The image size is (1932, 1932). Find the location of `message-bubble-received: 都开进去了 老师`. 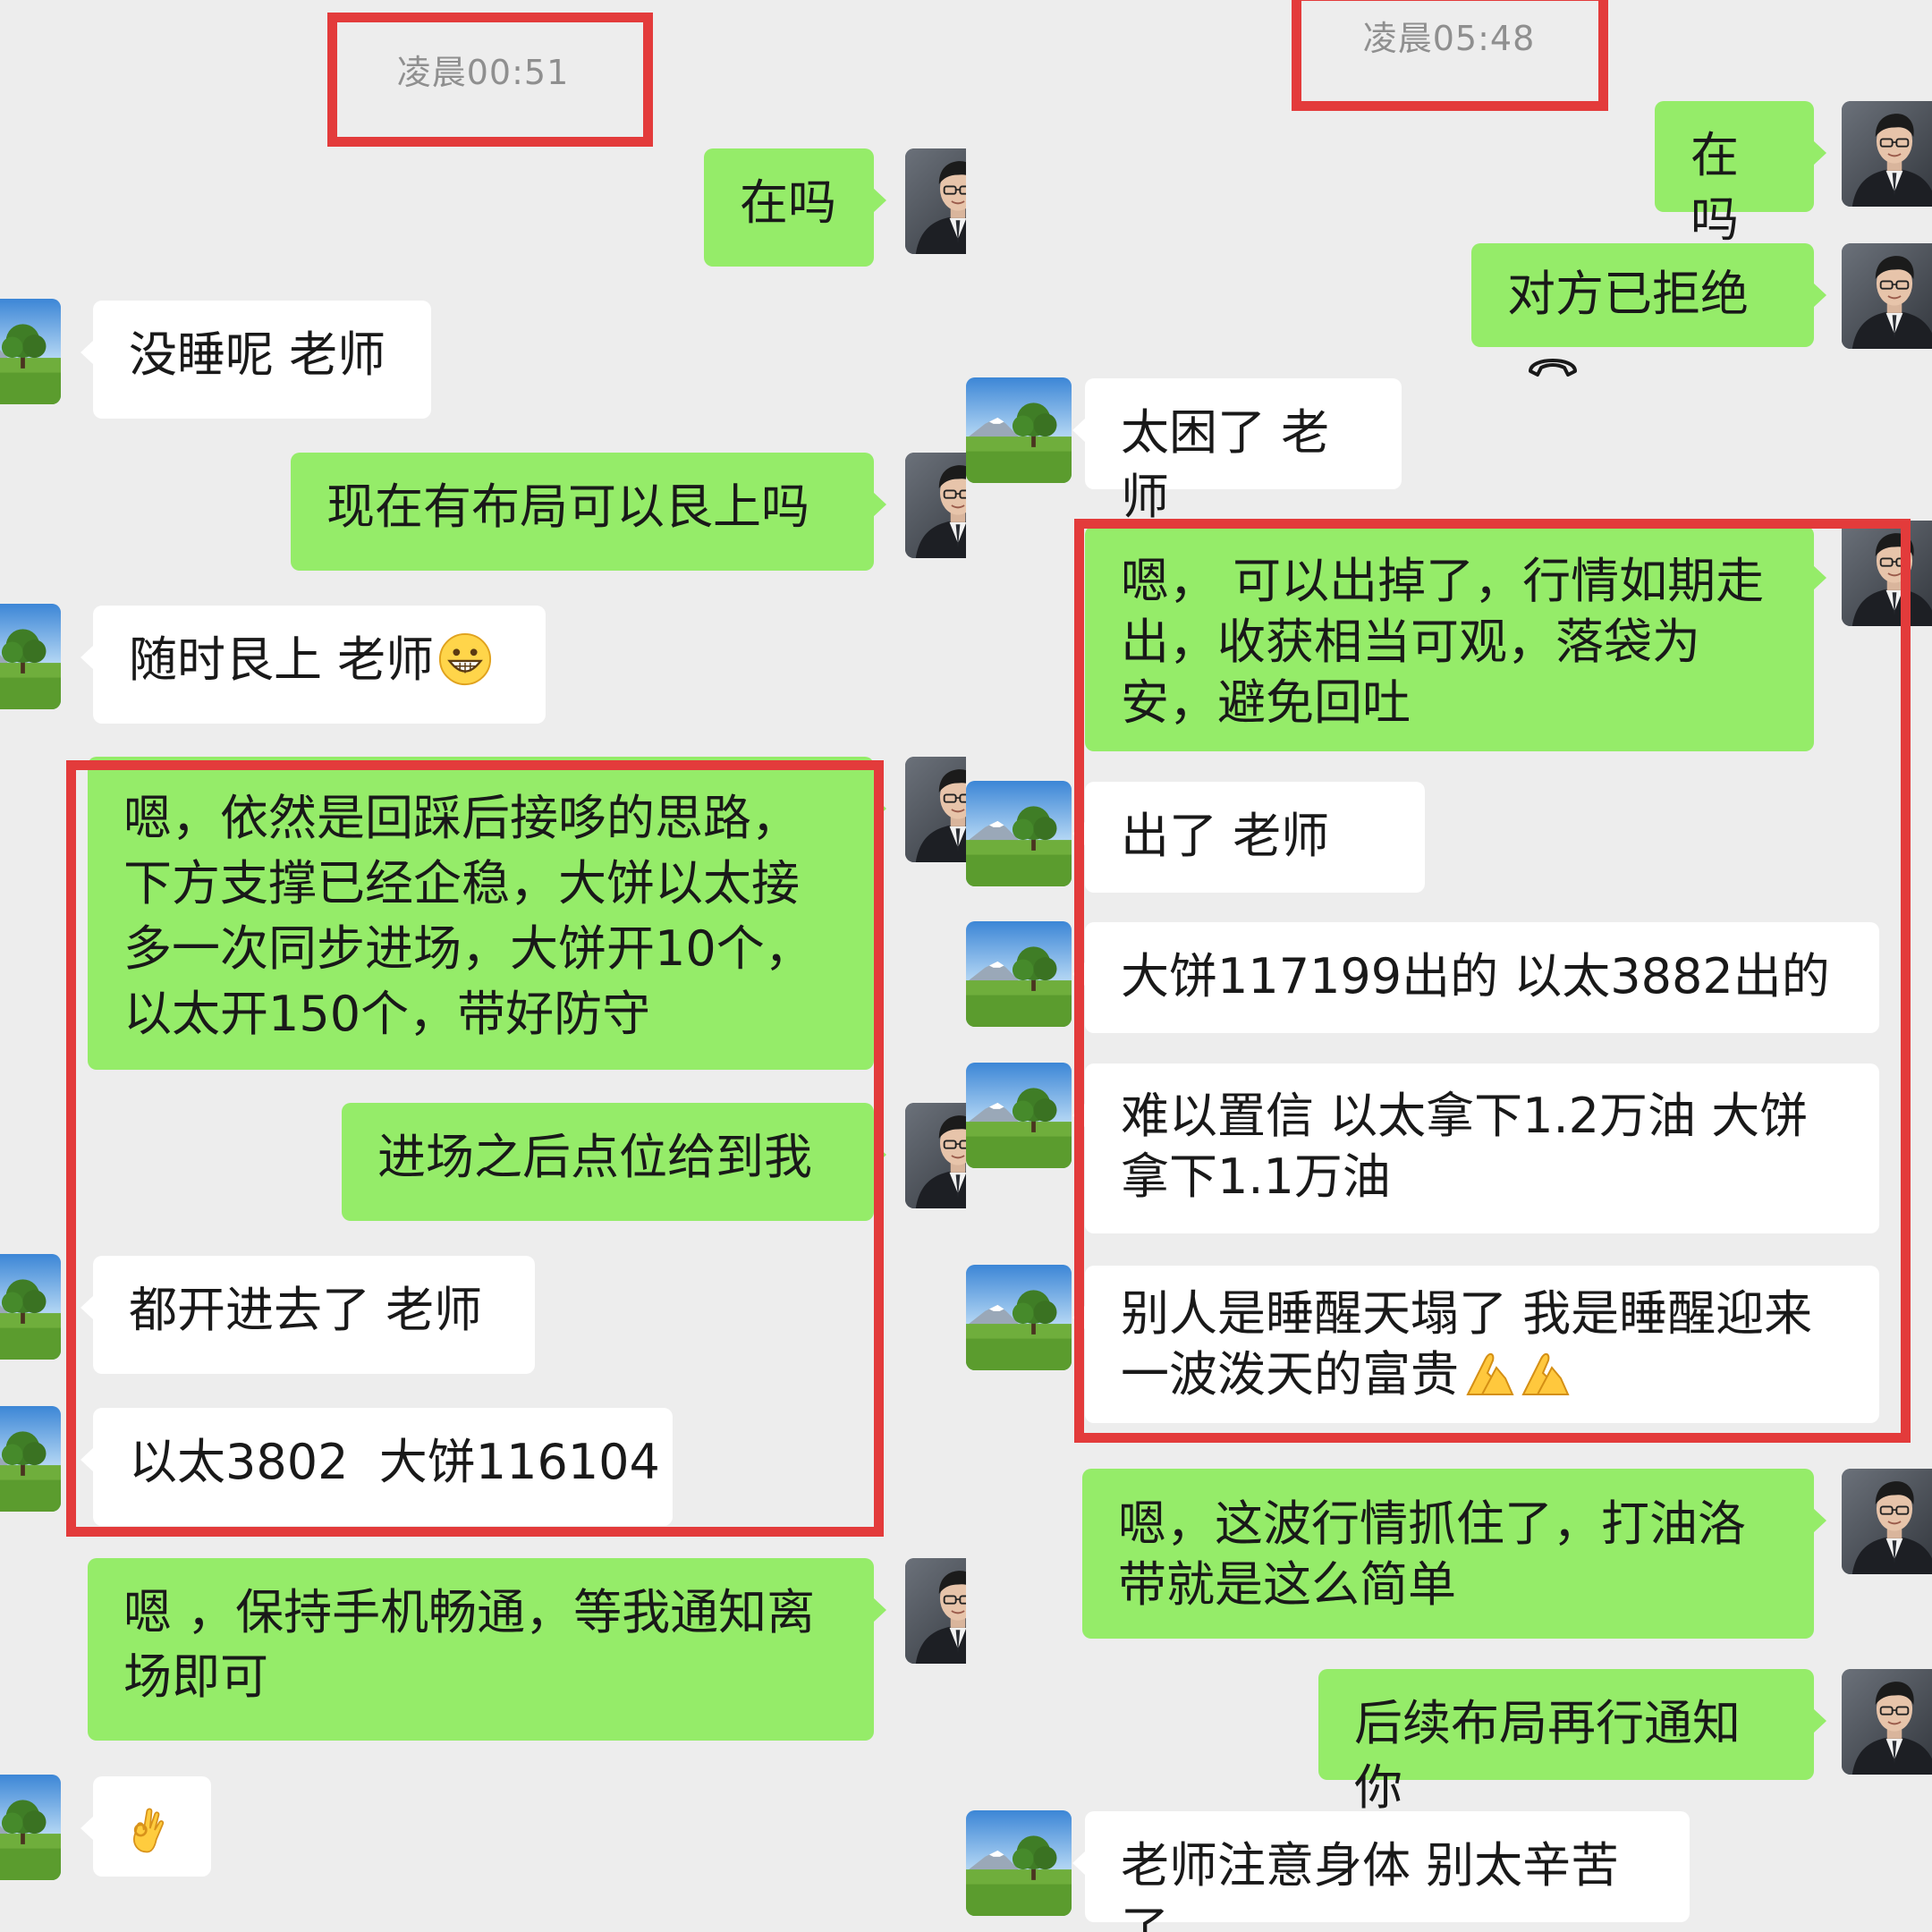

message-bubble-received: 都开进去了 老师 is located at coordinates (307, 1315).